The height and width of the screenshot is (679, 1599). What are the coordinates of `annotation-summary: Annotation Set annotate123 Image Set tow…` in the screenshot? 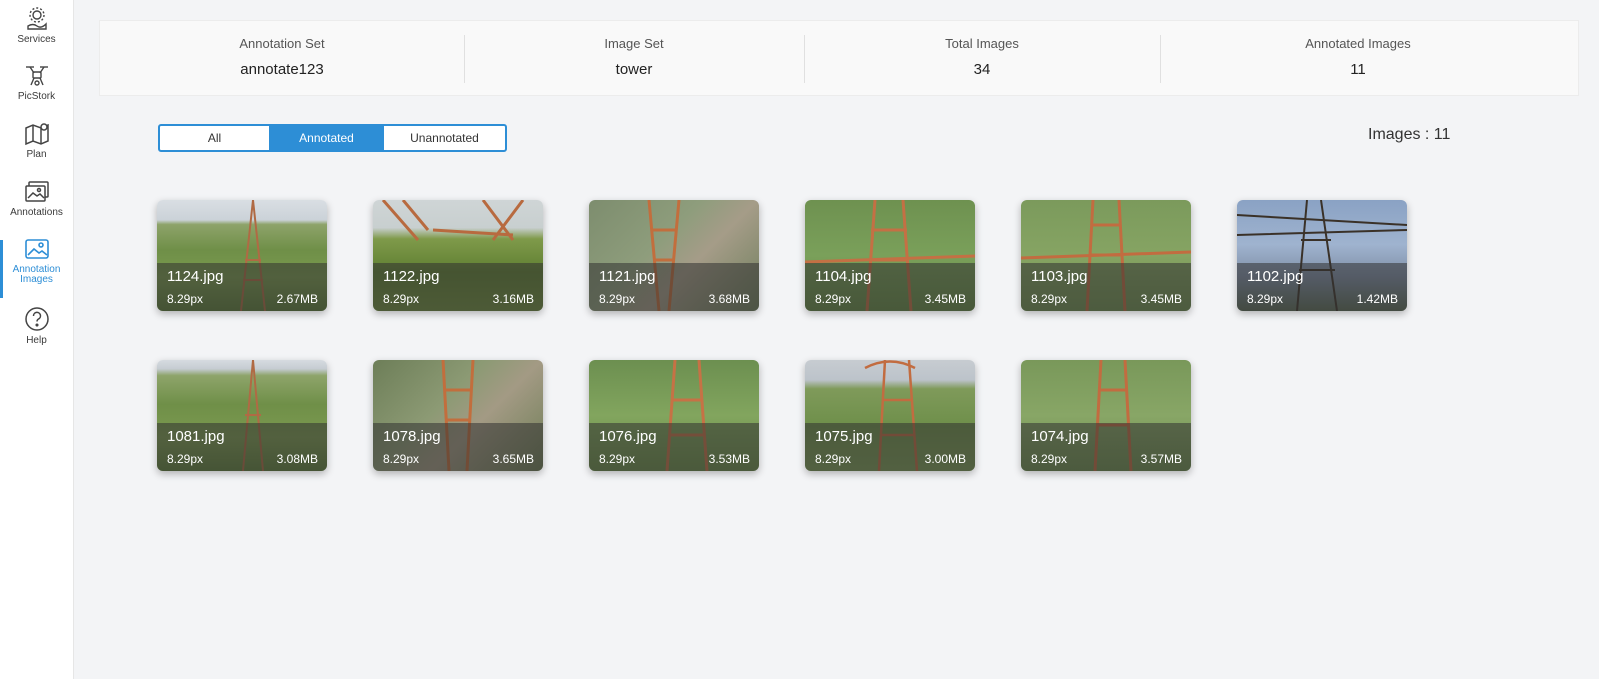 It's located at (839, 58).